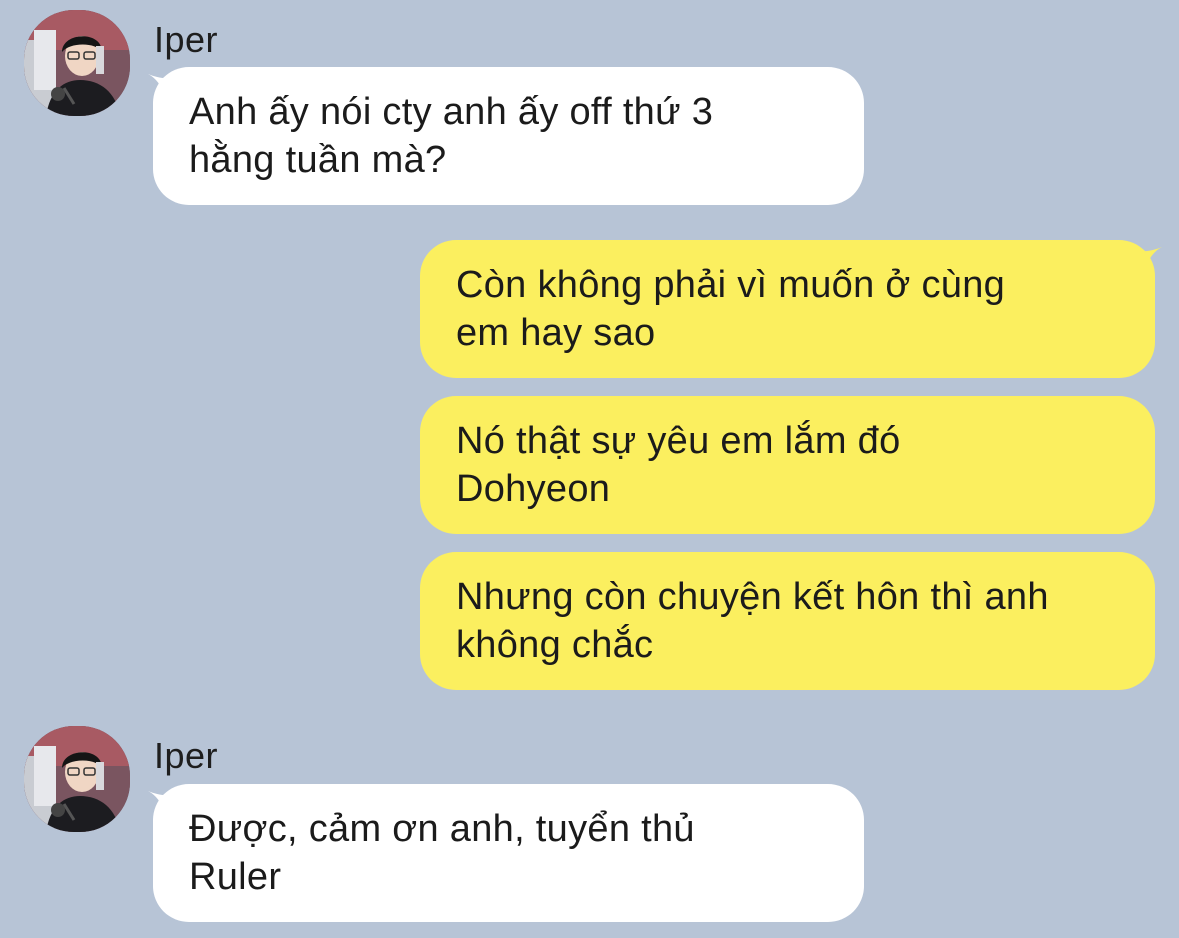  What do you see at coordinates (555, 645) in the screenshot?
I see `message-line: không chắc` at bounding box center [555, 645].